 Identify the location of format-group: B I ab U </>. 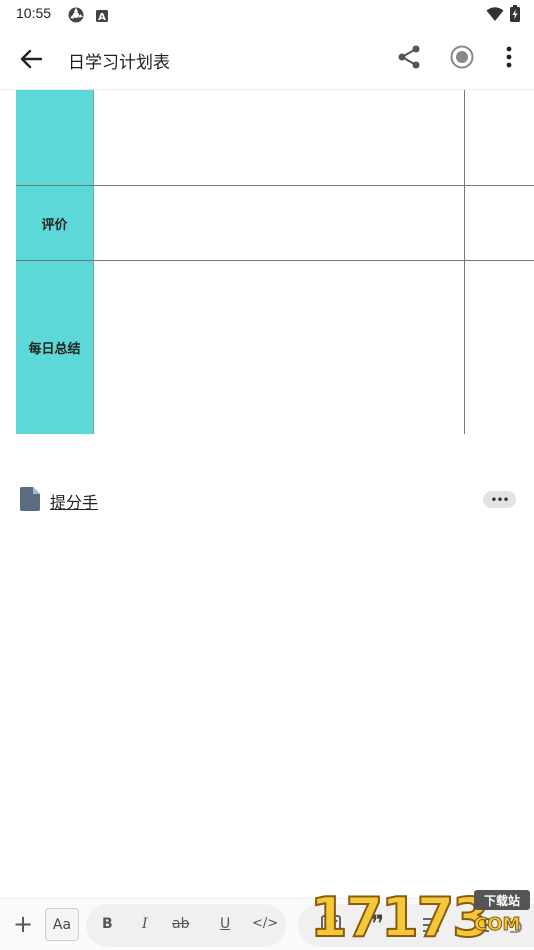
(186, 925).